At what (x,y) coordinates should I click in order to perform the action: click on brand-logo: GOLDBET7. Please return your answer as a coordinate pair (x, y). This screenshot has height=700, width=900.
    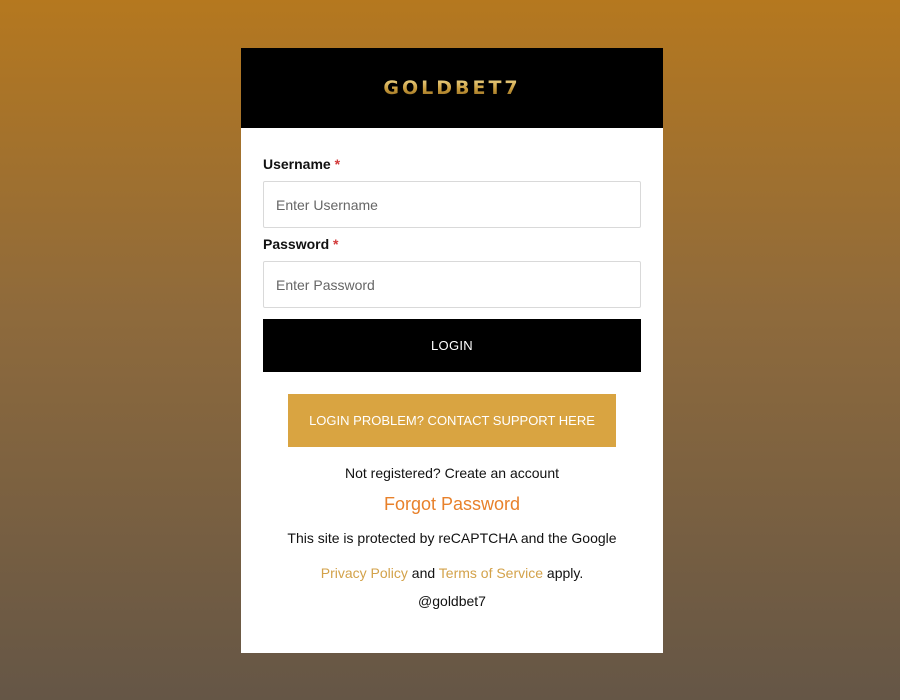
    Looking at the image, I should click on (451, 88).